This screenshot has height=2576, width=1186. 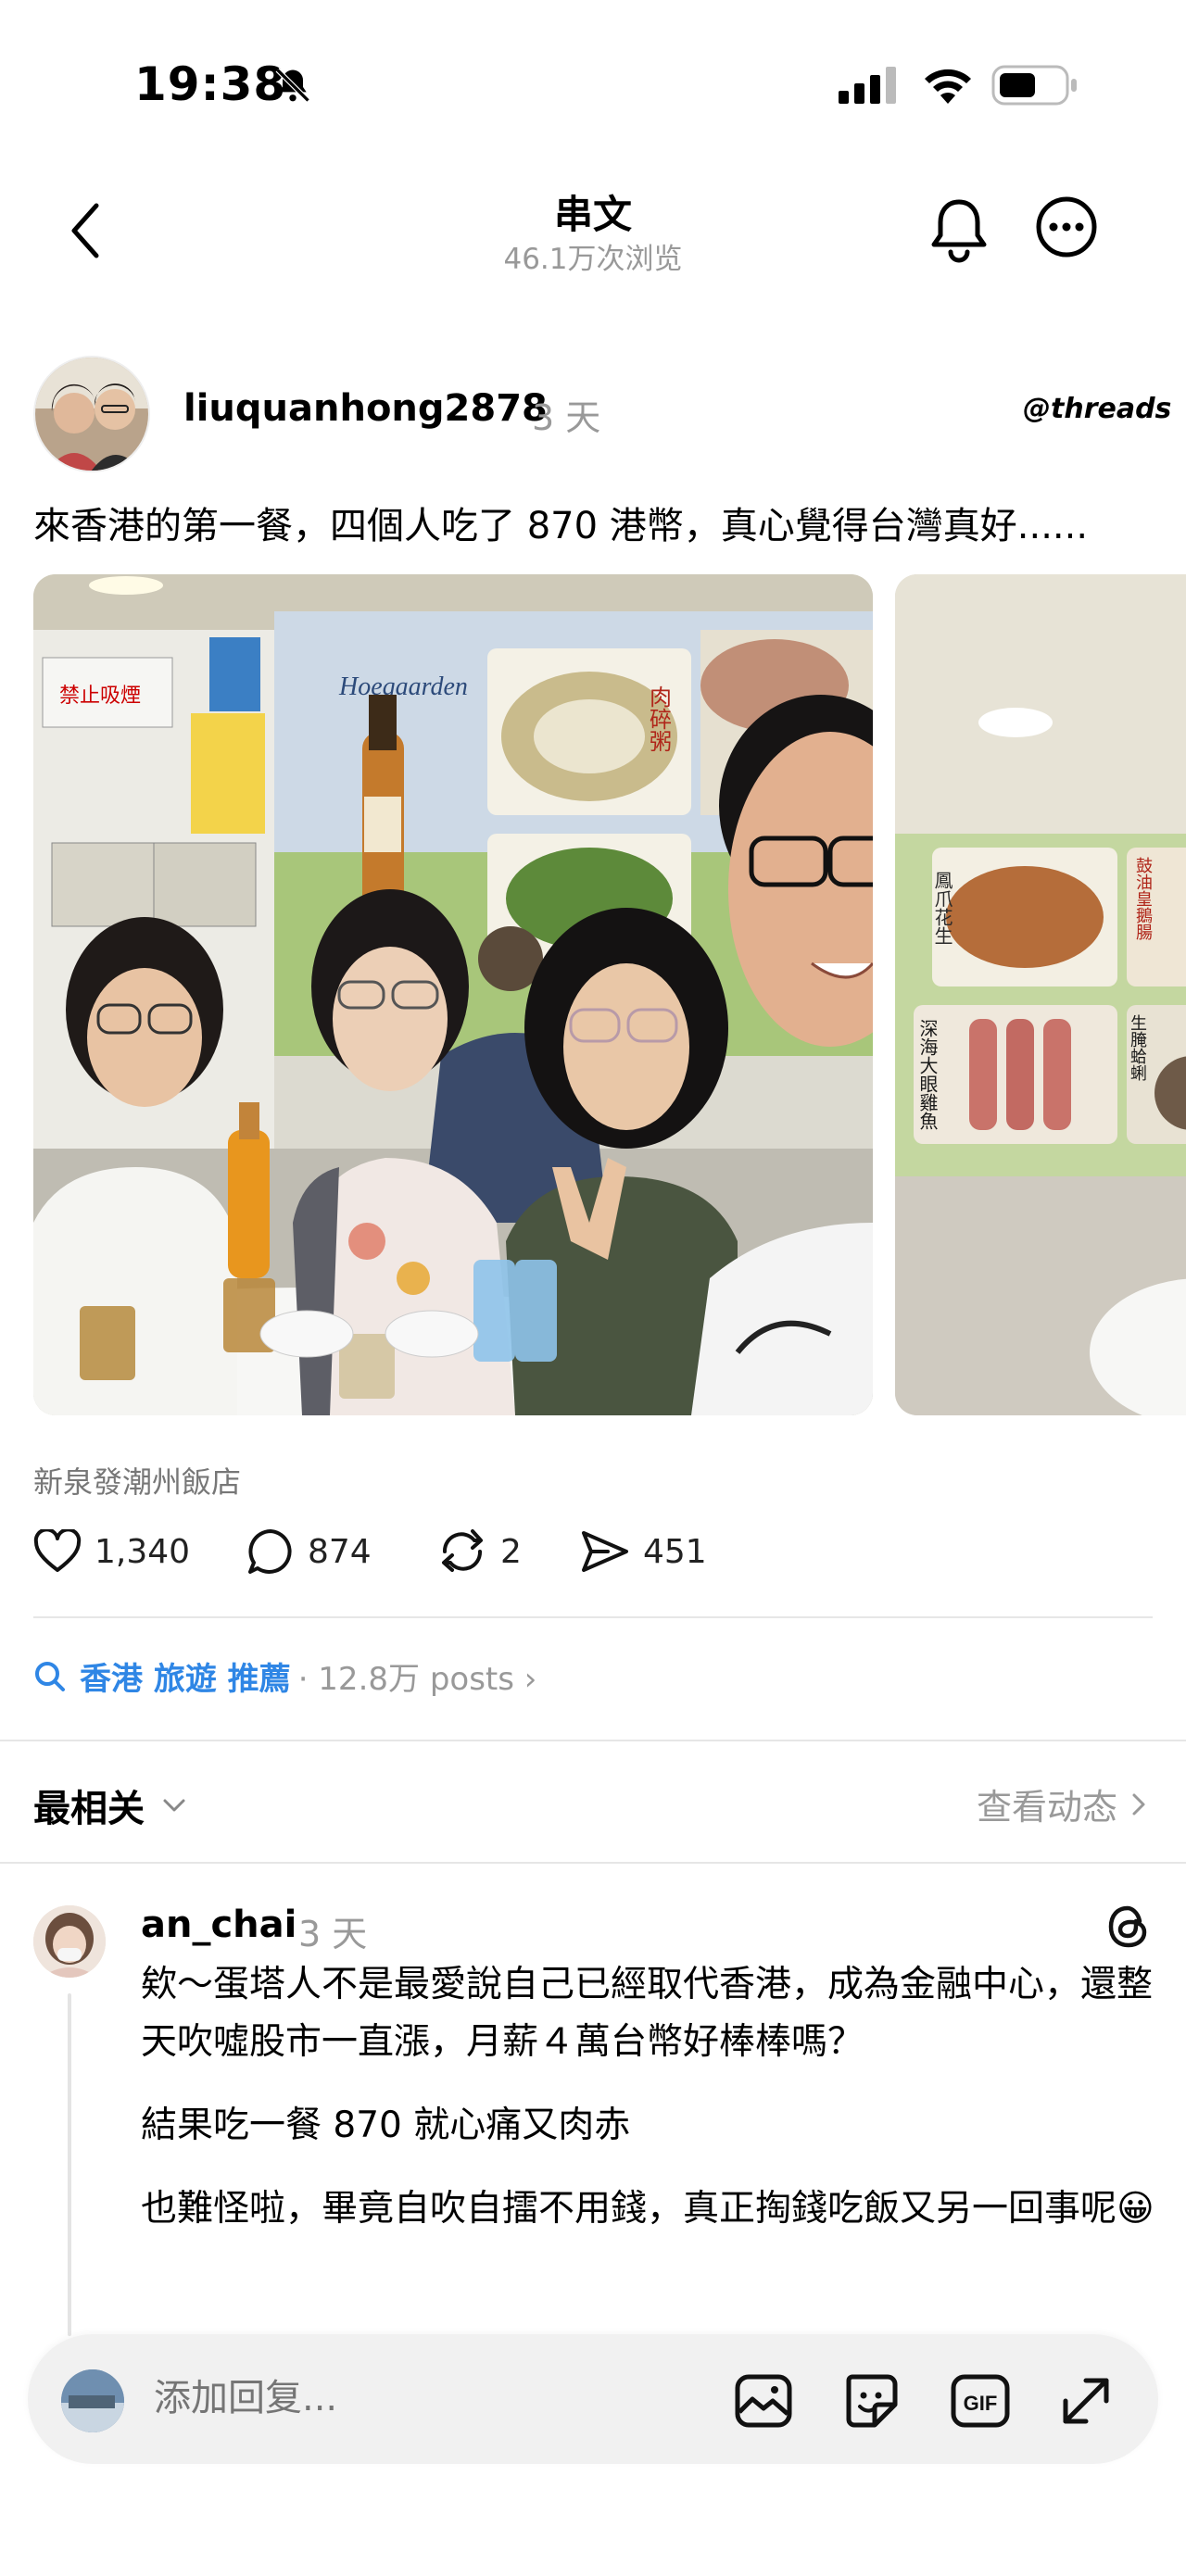 I want to click on sort-row: 最相关 查看动态, so click(x=593, y=1806).